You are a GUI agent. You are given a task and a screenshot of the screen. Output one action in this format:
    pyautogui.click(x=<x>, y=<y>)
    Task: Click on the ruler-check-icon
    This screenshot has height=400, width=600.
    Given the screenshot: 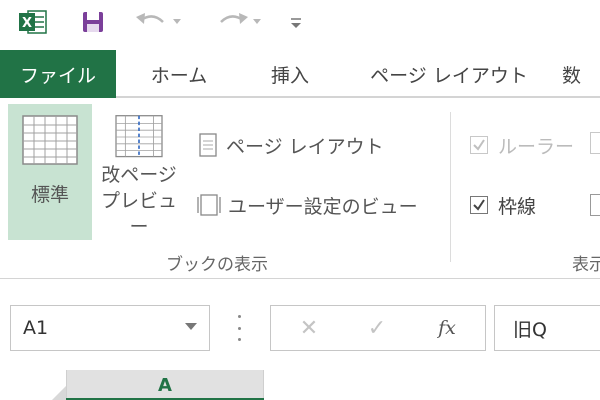 What is the action you would take?
    pyautogui.click(x=479, y=145)
    